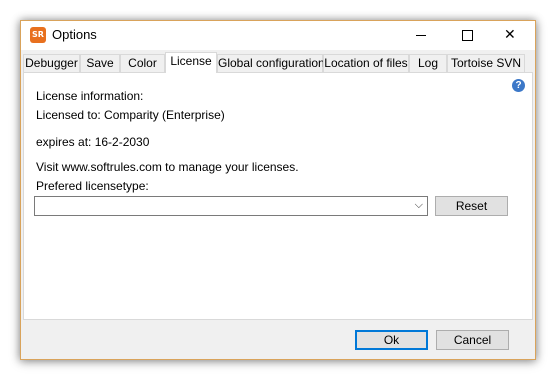  I want to click on tab-save: Save, so click(100, 63).